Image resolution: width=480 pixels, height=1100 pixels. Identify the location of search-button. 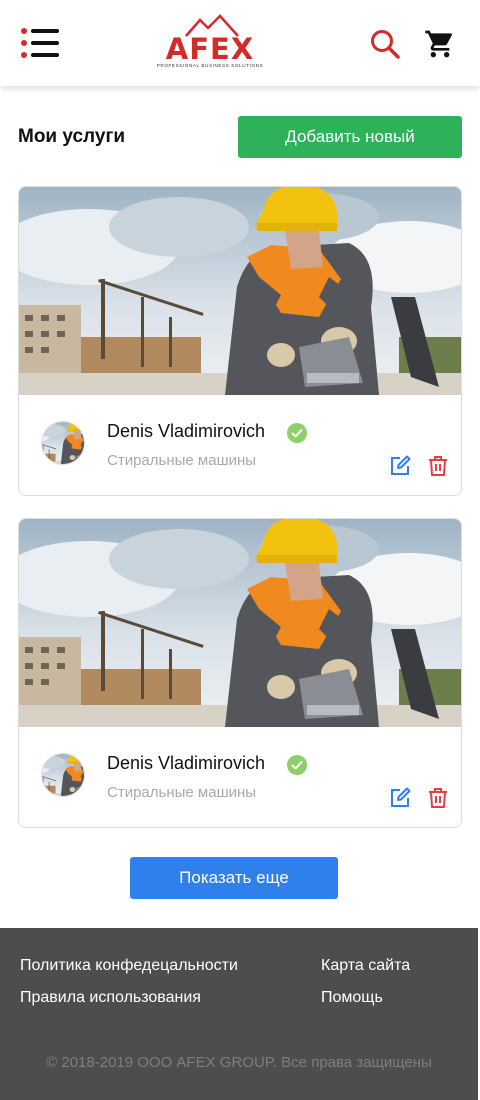
(385, 44).